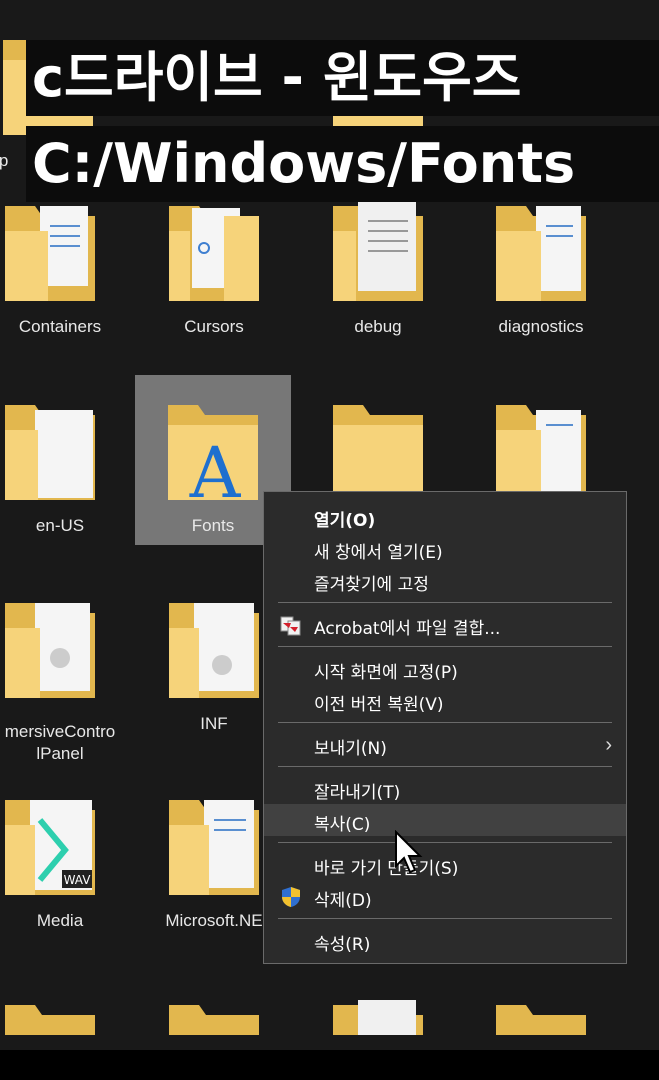  What do you see at coordinates (329, 1065) in the screenshot?
I see `bottom-bar` at bounding box center [329, 1065].